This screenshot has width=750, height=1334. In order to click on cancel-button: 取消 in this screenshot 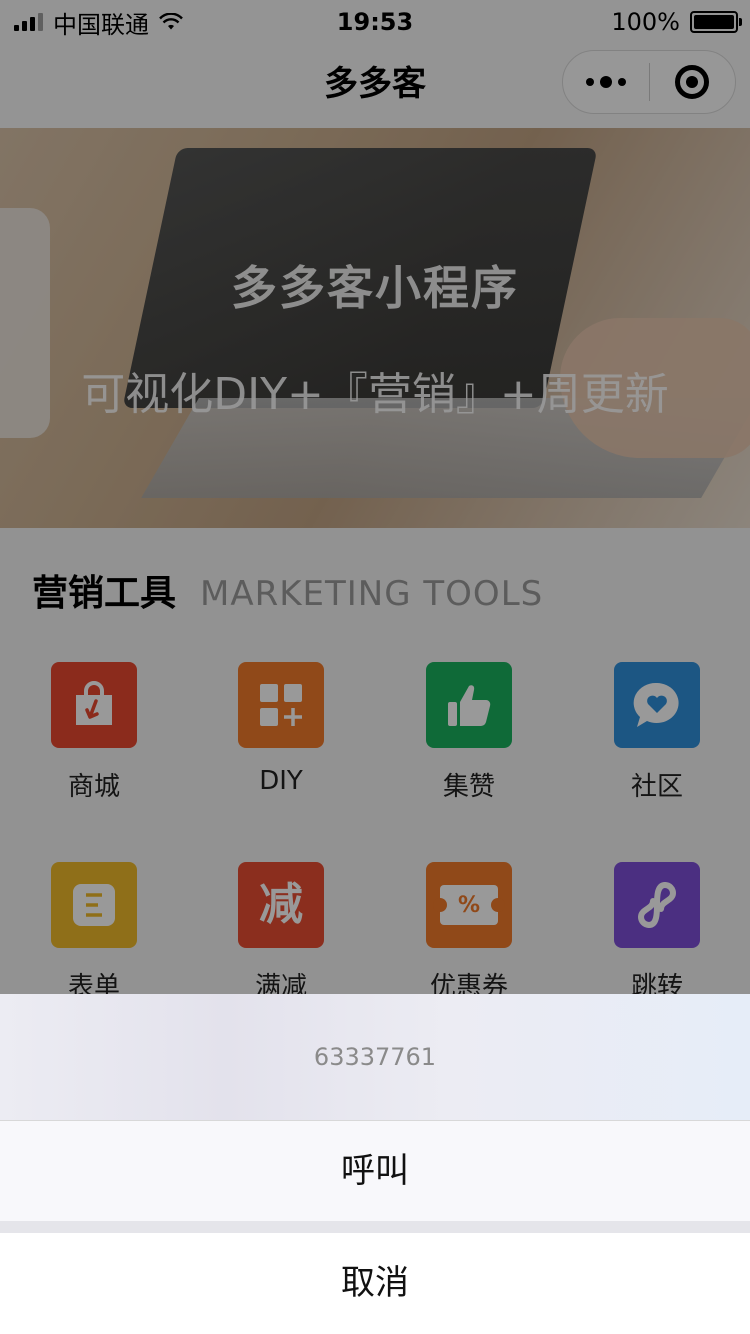, I will do `click(375, 1283)`.